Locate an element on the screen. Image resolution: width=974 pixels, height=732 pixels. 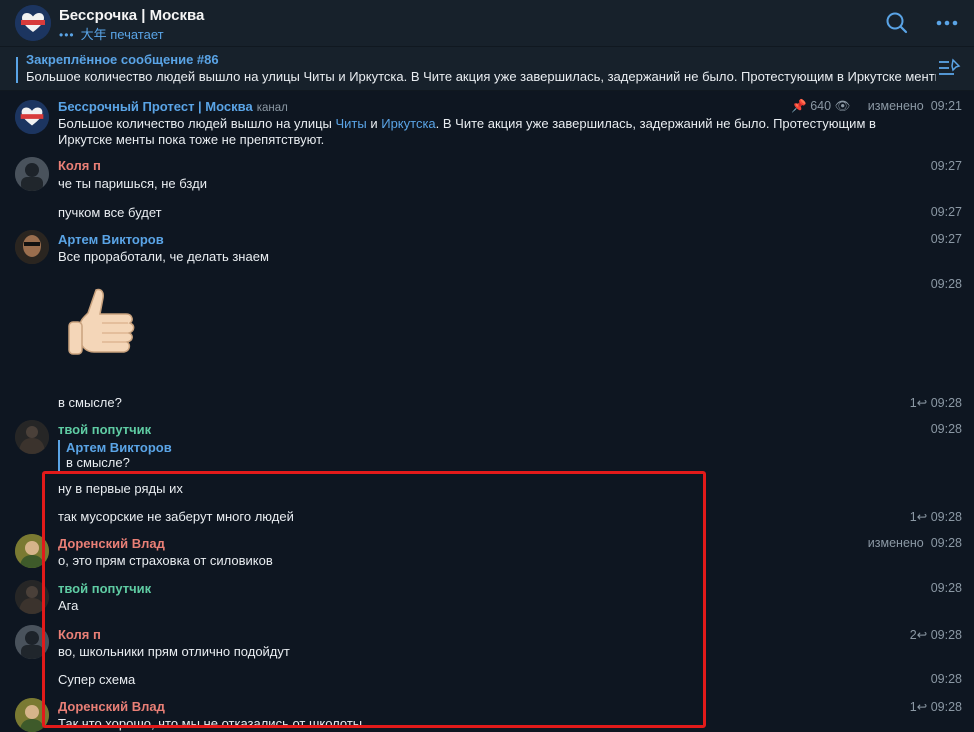
message-text: ну в первые ряды их is located at coordinates (120, 488).